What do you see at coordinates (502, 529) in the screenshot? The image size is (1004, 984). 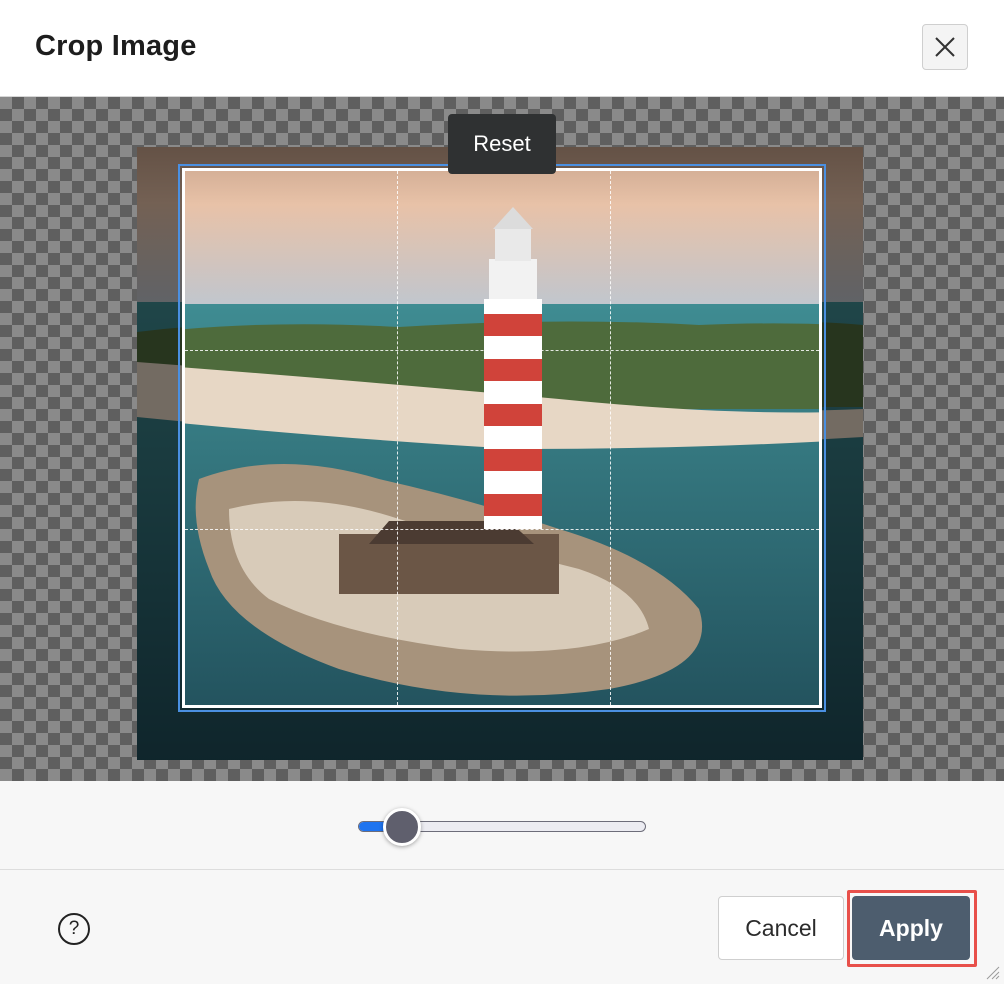 I see `crop-grid-line-h2` at bounding box center [502, 529].